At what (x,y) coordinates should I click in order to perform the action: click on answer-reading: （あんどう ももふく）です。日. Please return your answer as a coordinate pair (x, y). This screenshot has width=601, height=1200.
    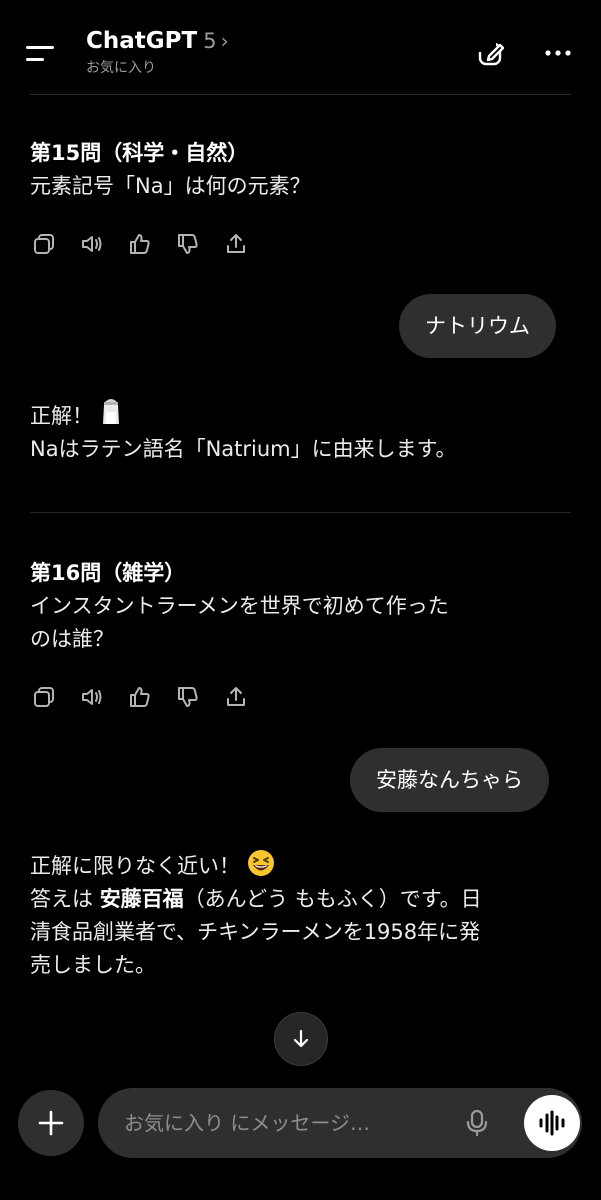
    Looking at the image, I should click on (332, 899).